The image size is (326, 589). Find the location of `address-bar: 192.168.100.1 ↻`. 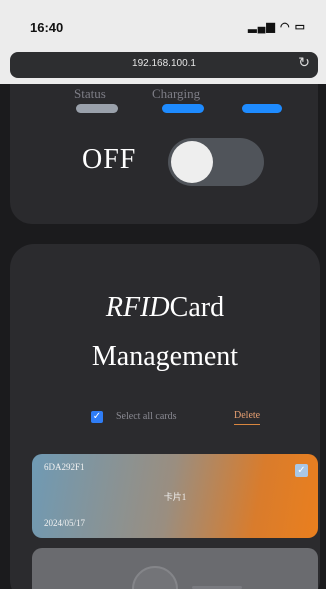

address-bar: 192.168.100.1 ↻ is located at coordinates (164, 65).